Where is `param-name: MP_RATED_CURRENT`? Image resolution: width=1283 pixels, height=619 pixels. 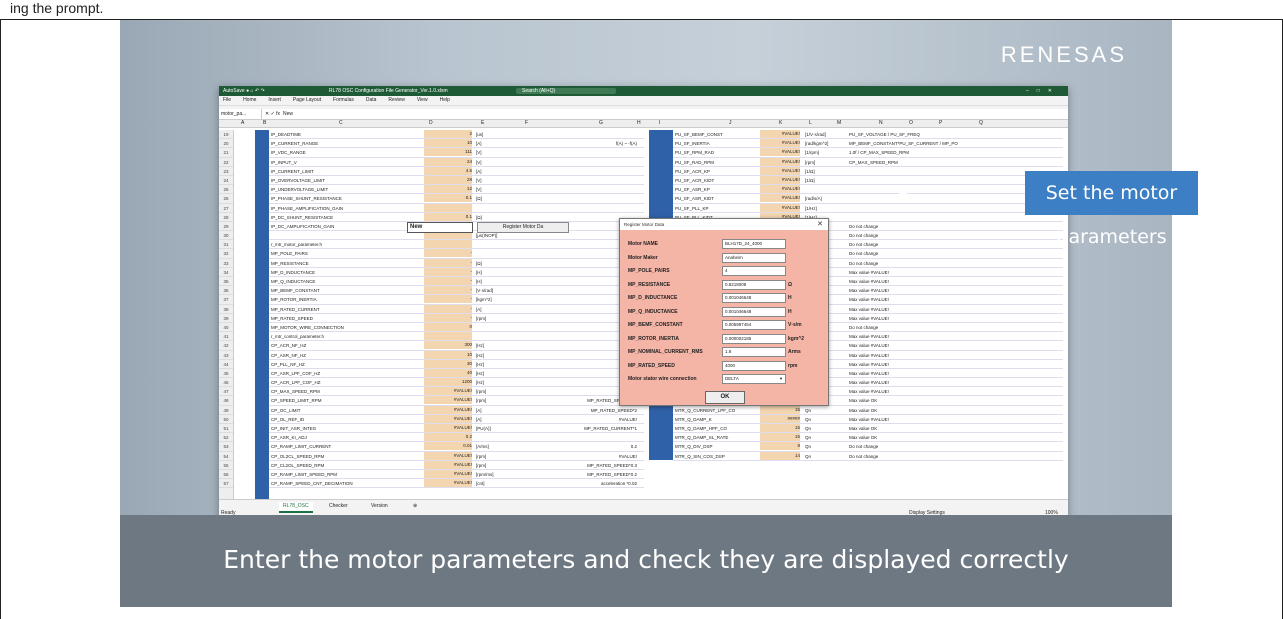
param-name: MP_RATED_CURRENT is located at coordinates (295, 309).